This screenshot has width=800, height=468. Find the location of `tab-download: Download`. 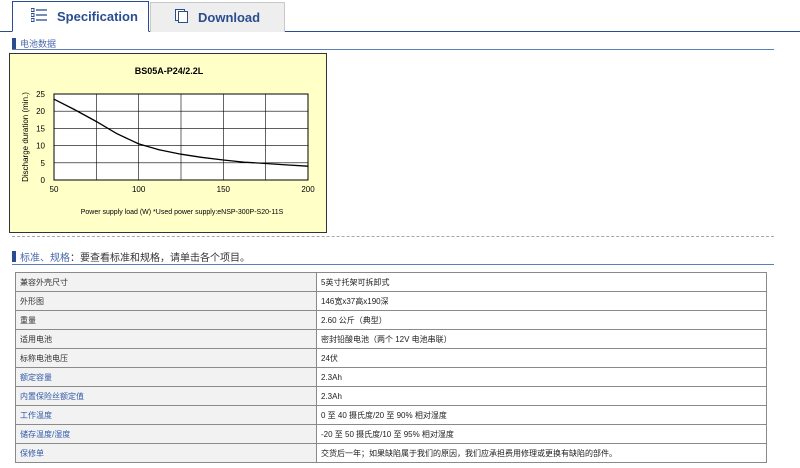

tab-download: Download is located at coordinates (217, 17).